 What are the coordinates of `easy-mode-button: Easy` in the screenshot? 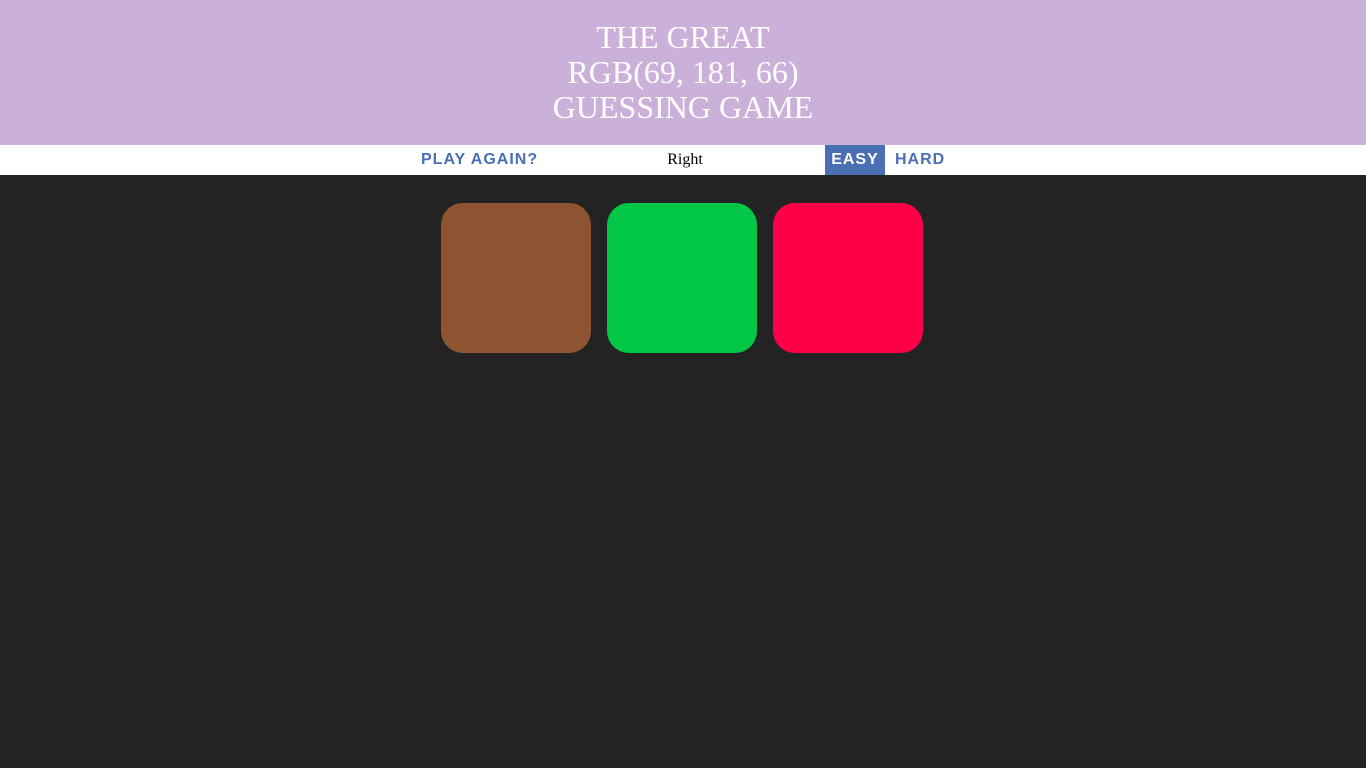 It's located at (855, 160).